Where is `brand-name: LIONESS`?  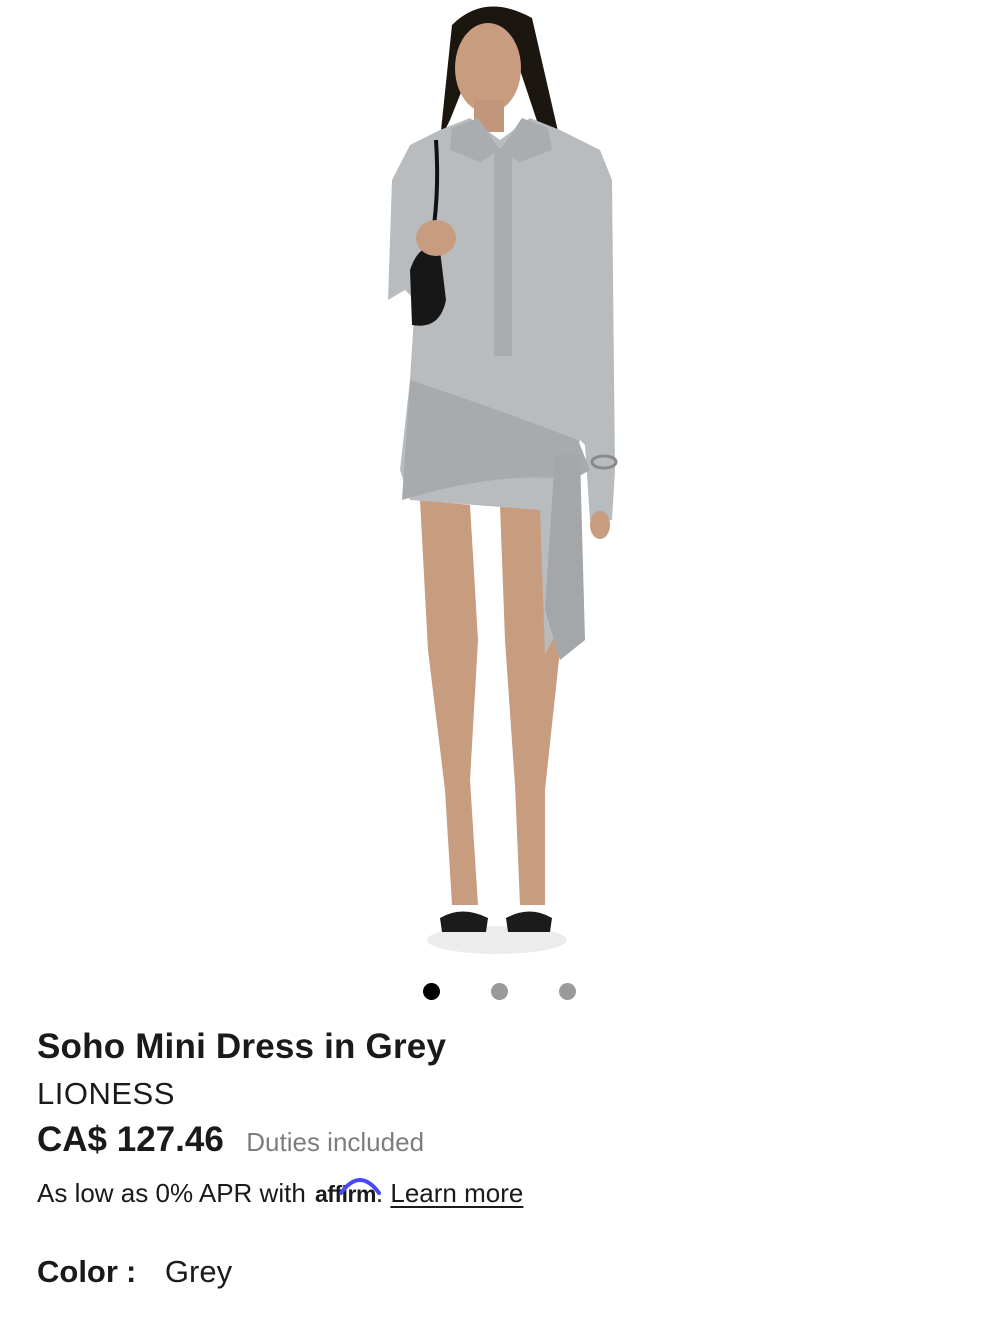 brand-name: LIONESS is located at coordinates (106, 1094).